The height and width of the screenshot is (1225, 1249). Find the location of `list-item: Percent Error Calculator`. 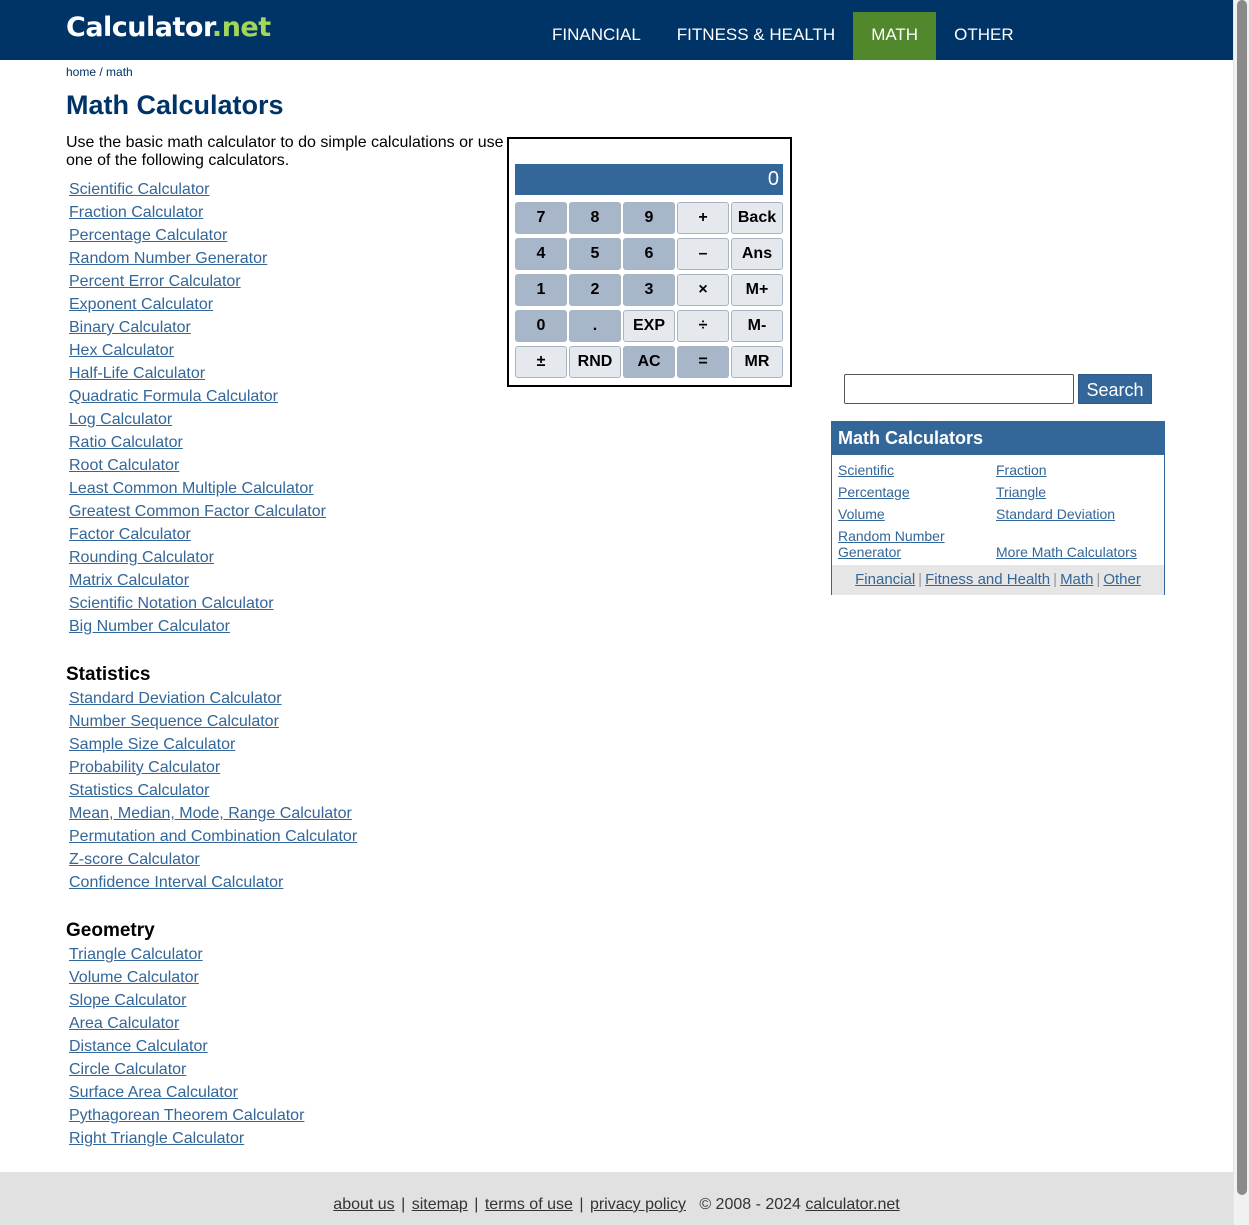

list-item: Percent Error Calculator is located at coordinates (197, 281).